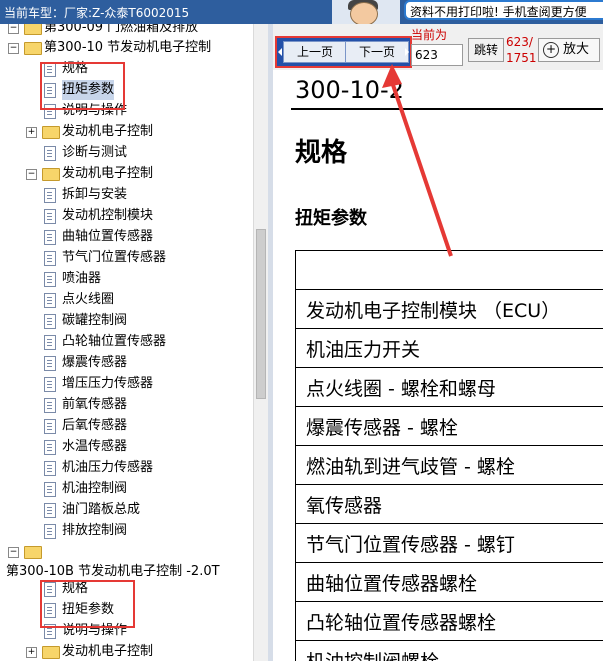  Describe the element at coordinates (521, 50) in the screenshot. I see `page-count: 623/ 1751` at that location.